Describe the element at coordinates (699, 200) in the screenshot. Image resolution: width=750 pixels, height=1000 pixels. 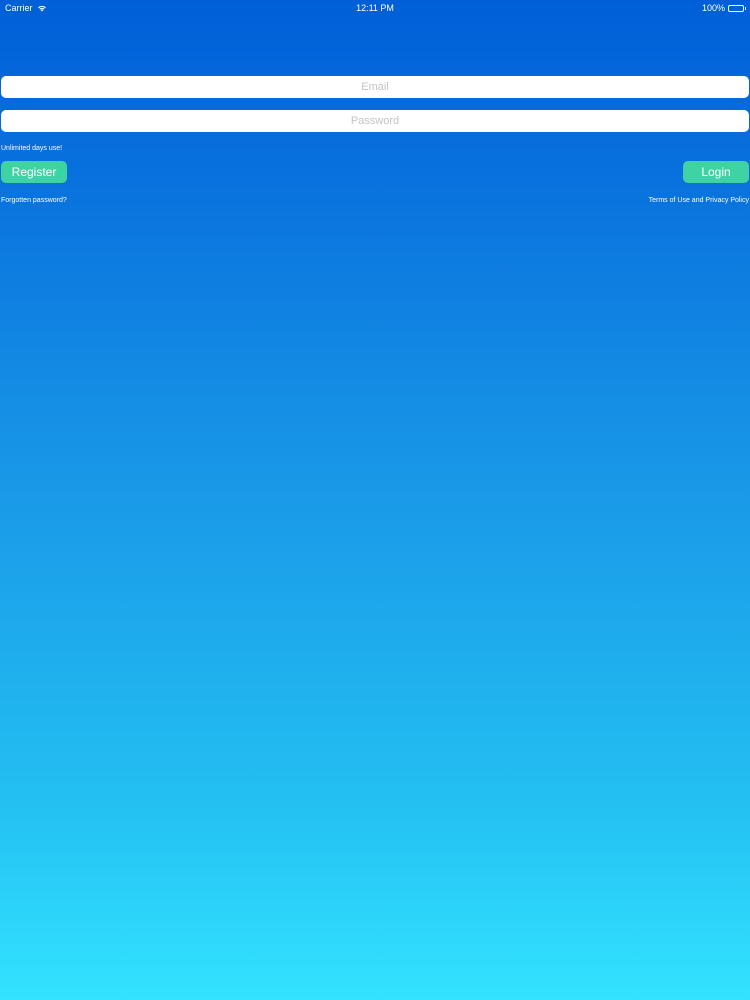
I see `terms-privacy-link: Terms of Use and Privacy Policy` at that location.